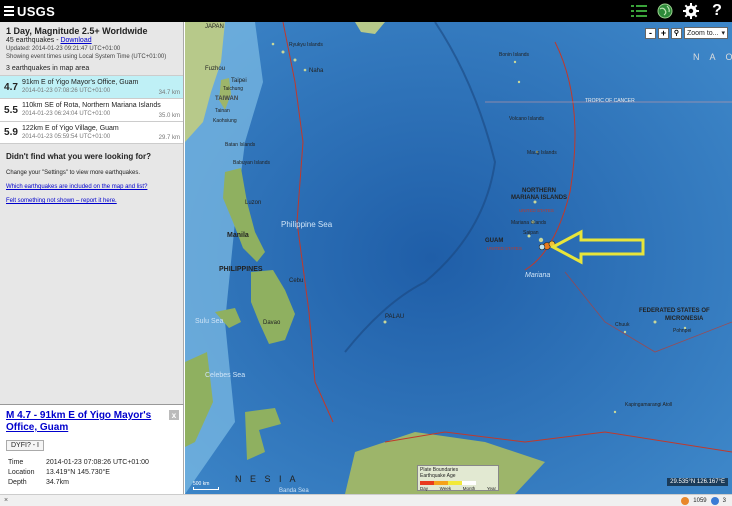 Image resolution: width=732 pixels, height=506 pixels. What do you see at coordinates (469, 488) in the screenshot?
I see `legend-age: Month` at bounding box center [469, 488].